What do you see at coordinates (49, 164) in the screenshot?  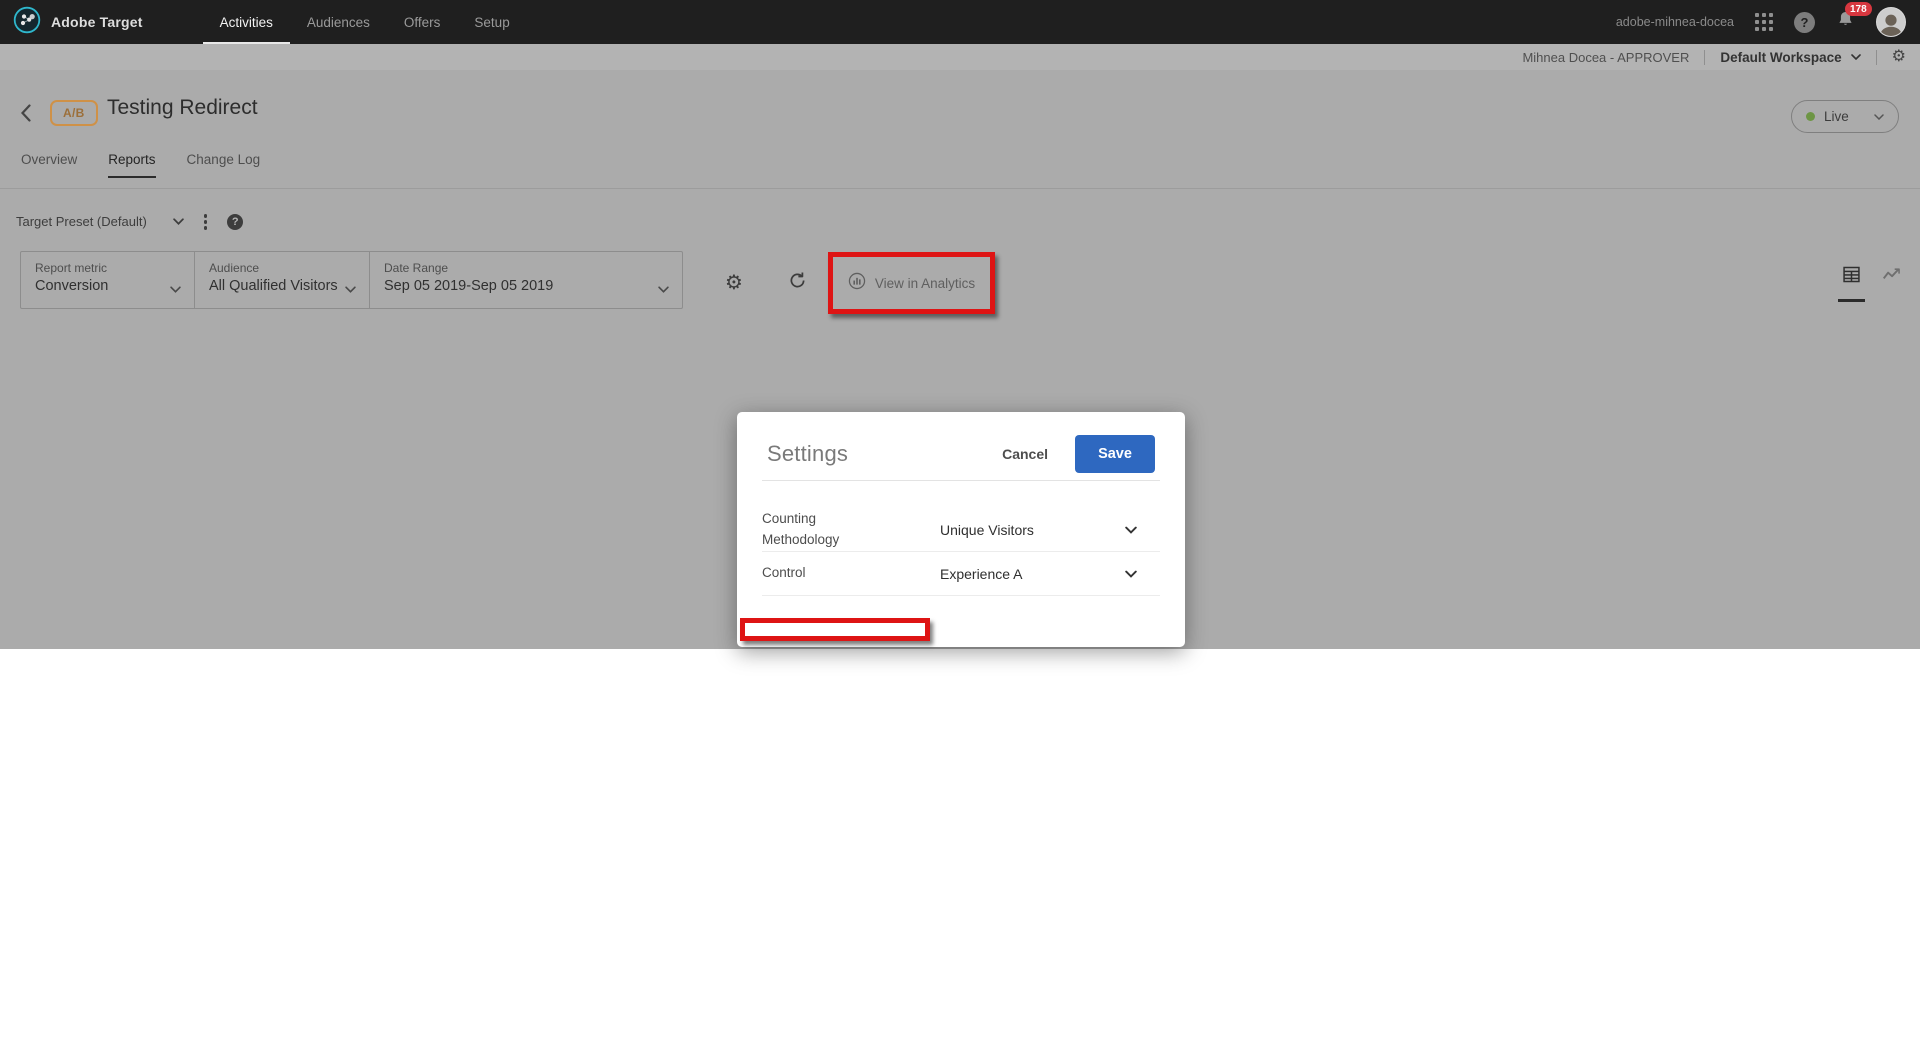 I see `tab-overview: Overview` at bounding box center [49, 164].